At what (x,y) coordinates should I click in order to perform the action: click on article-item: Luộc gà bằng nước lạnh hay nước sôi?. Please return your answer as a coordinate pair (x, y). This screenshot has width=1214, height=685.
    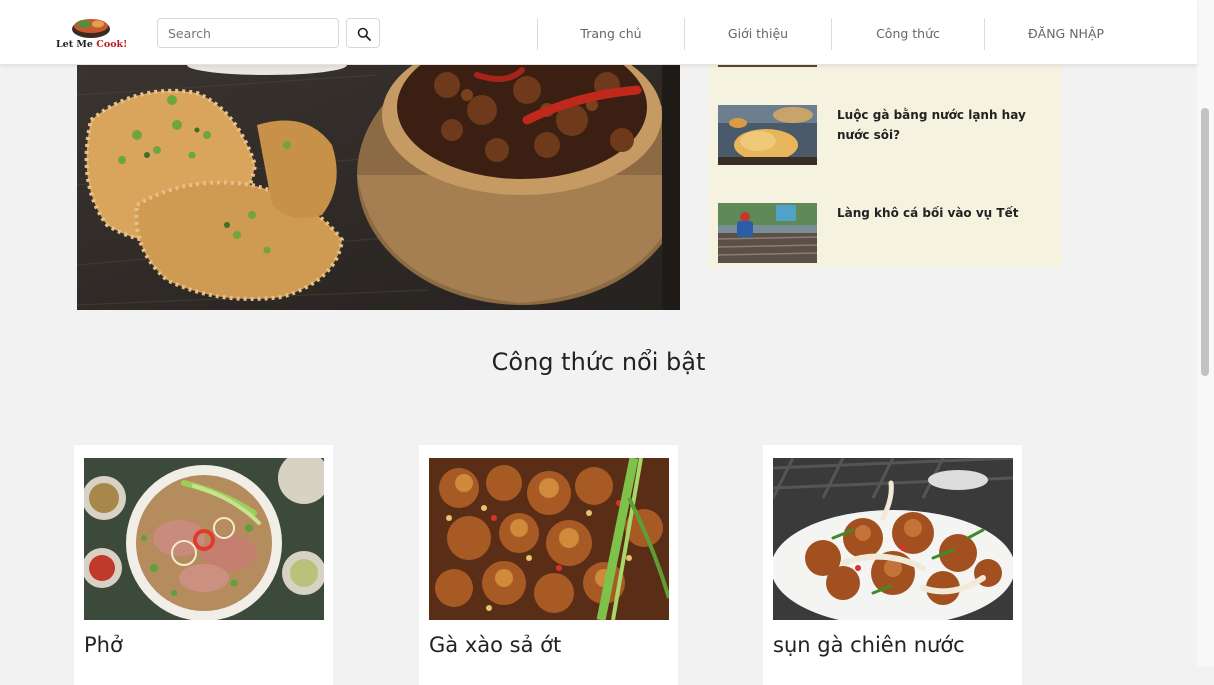
    Looking at the image, I should click on (888, 135).